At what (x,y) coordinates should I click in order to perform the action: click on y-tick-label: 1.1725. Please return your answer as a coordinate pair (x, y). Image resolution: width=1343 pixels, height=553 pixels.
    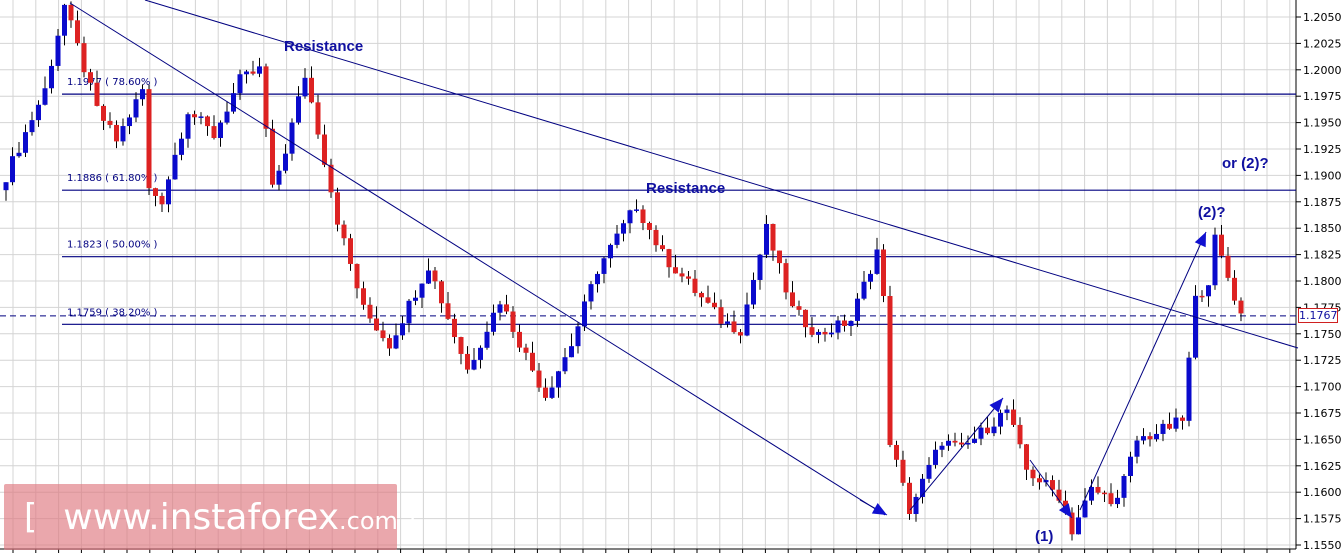
    Looking at the image, I should click on (1322, 360).